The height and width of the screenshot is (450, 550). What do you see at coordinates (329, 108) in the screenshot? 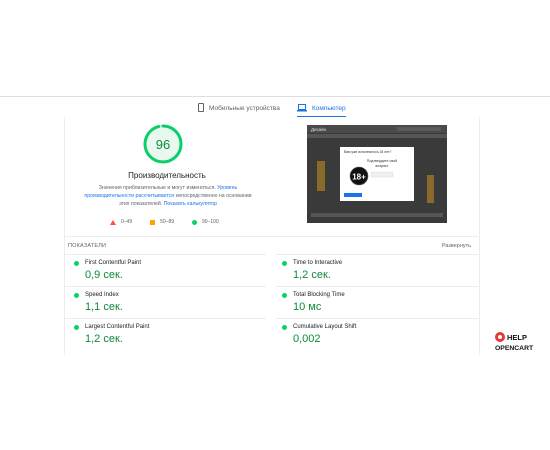
I see `tab-desktop-label: Компьютер` at bounding box center [329, 108].